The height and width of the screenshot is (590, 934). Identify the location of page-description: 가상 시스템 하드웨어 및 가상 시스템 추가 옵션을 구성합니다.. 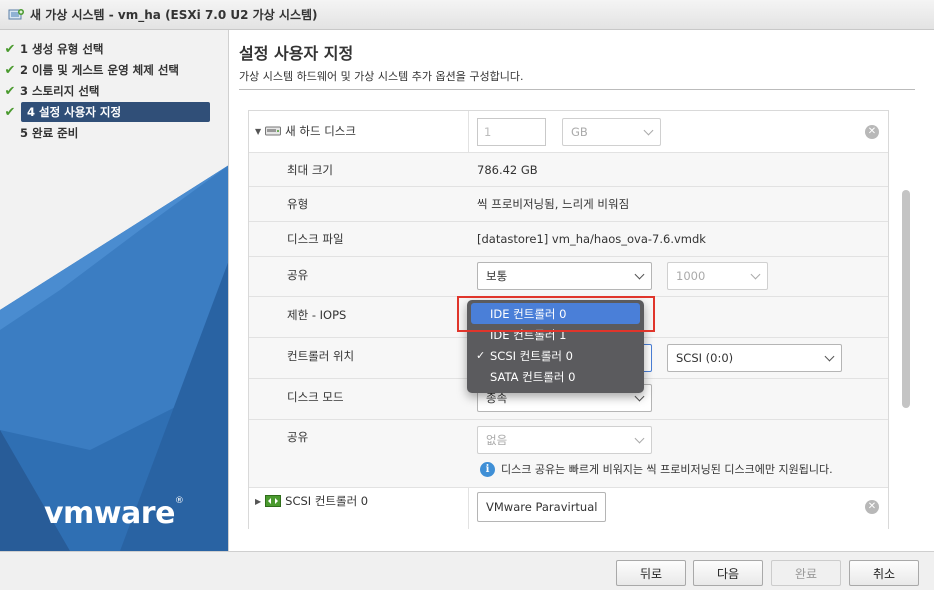
(381, 76).